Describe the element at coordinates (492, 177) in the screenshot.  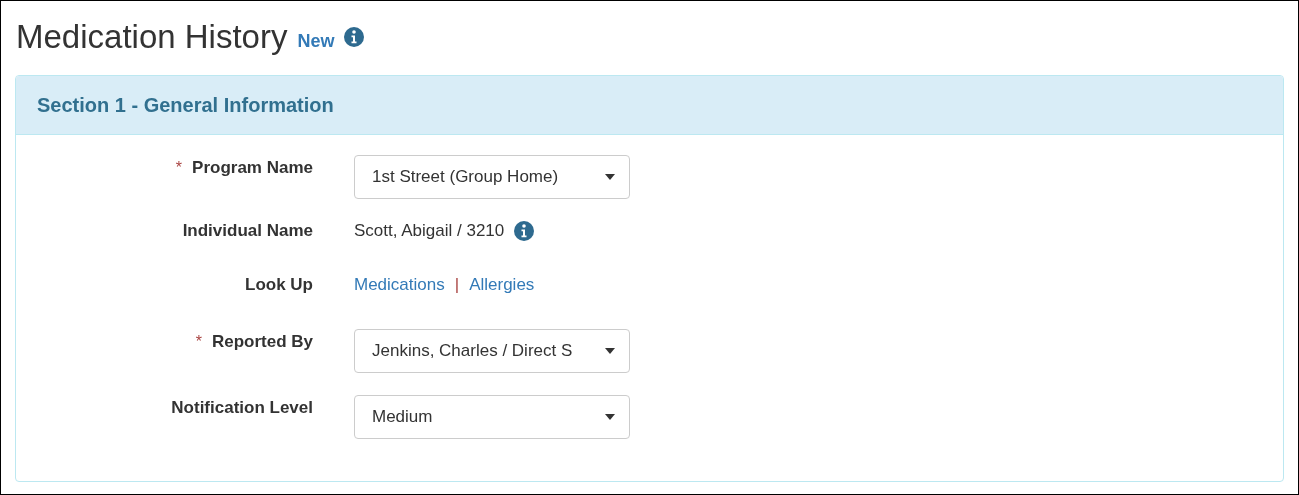
I see `select-field: 1st Street (Group Home)` at that location.